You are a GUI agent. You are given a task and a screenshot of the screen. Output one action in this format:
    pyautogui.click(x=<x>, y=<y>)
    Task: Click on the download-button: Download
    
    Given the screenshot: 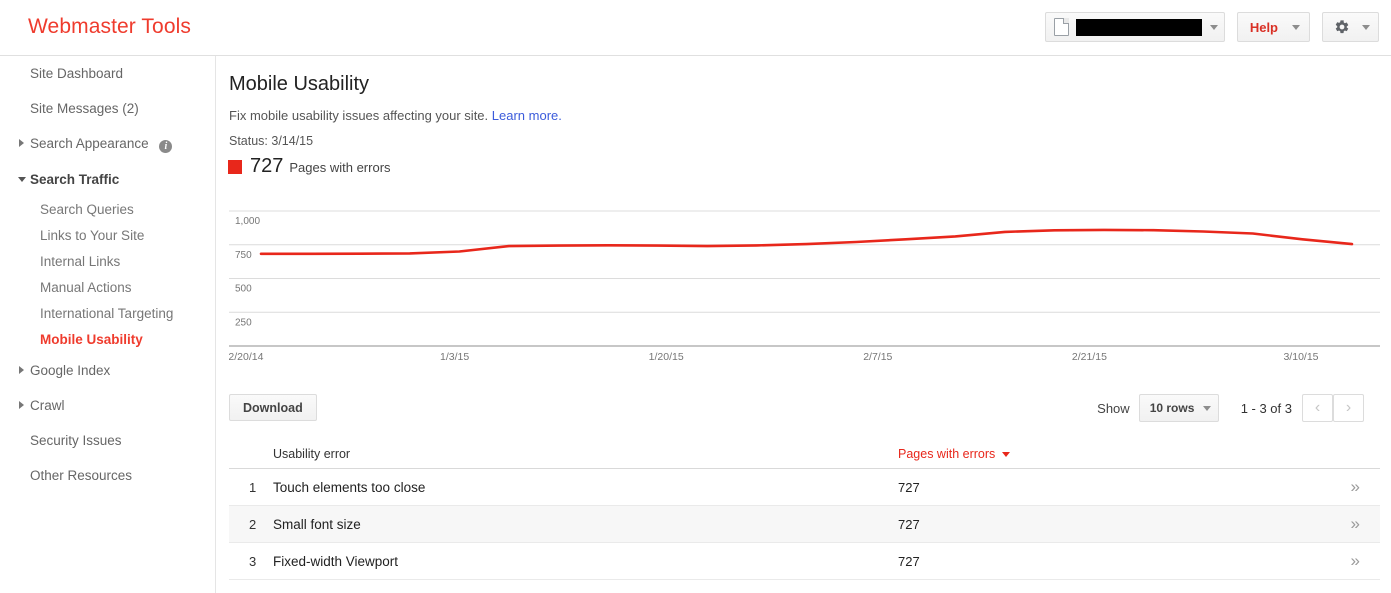 What is the action you would take?
    pyautogui.click(x=273, y=407)
    